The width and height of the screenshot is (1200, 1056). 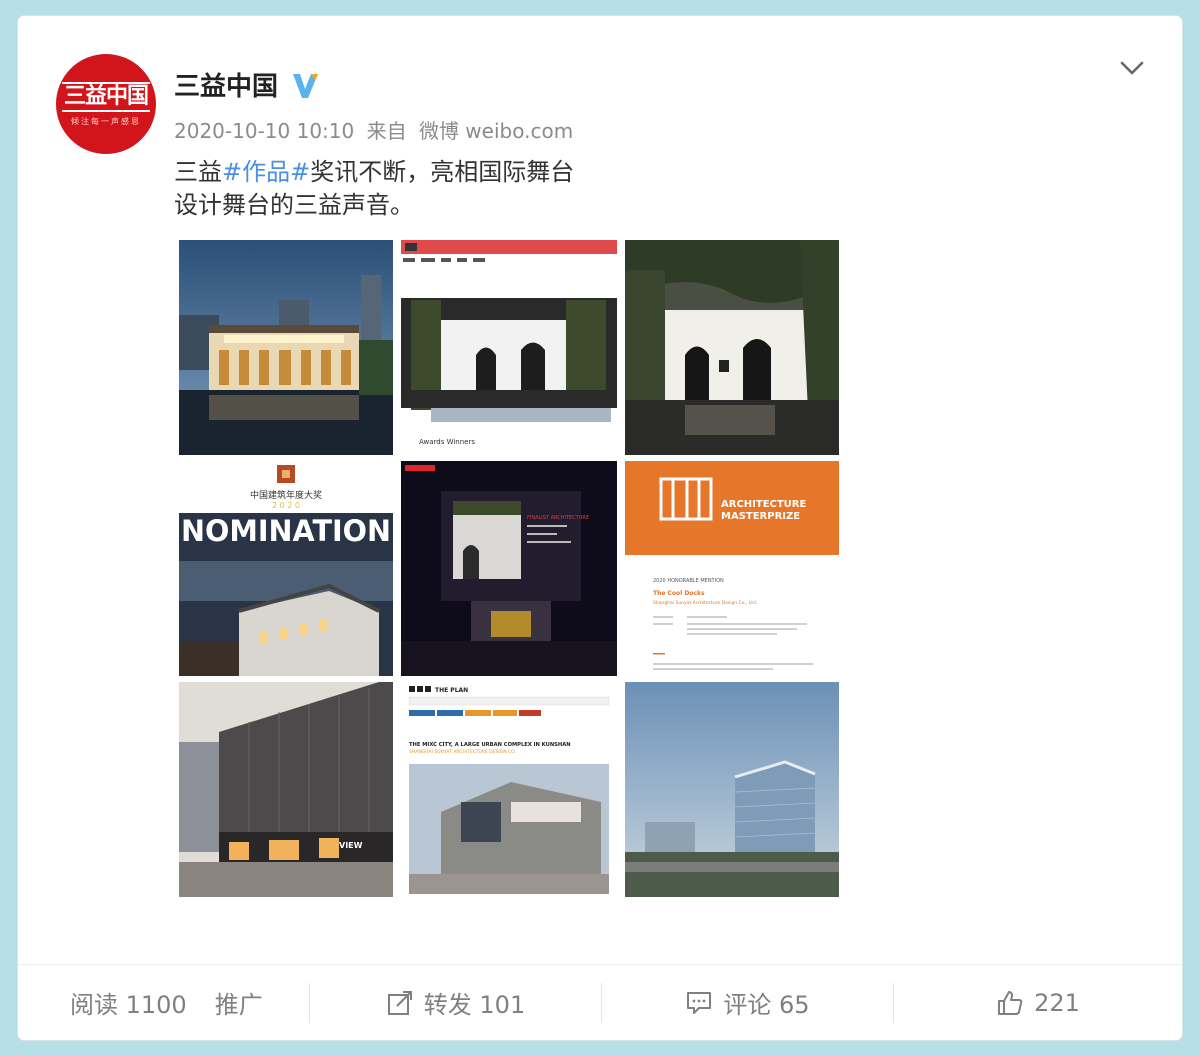 What do you see at coordinates (509, 347) in the screenshot?
I see `image-awards-website: Awards Winners` at bounding box center [509, 347].